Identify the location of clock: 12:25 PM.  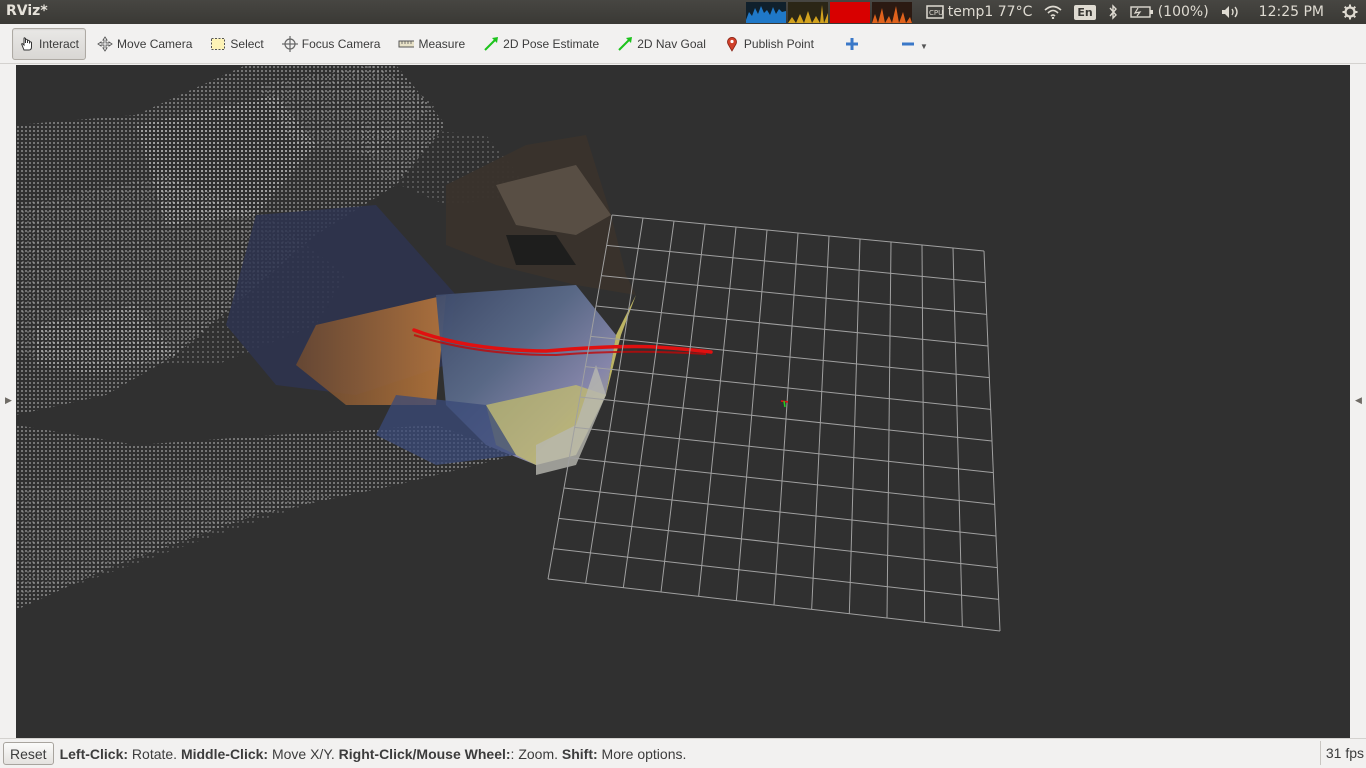
(1291, 12).